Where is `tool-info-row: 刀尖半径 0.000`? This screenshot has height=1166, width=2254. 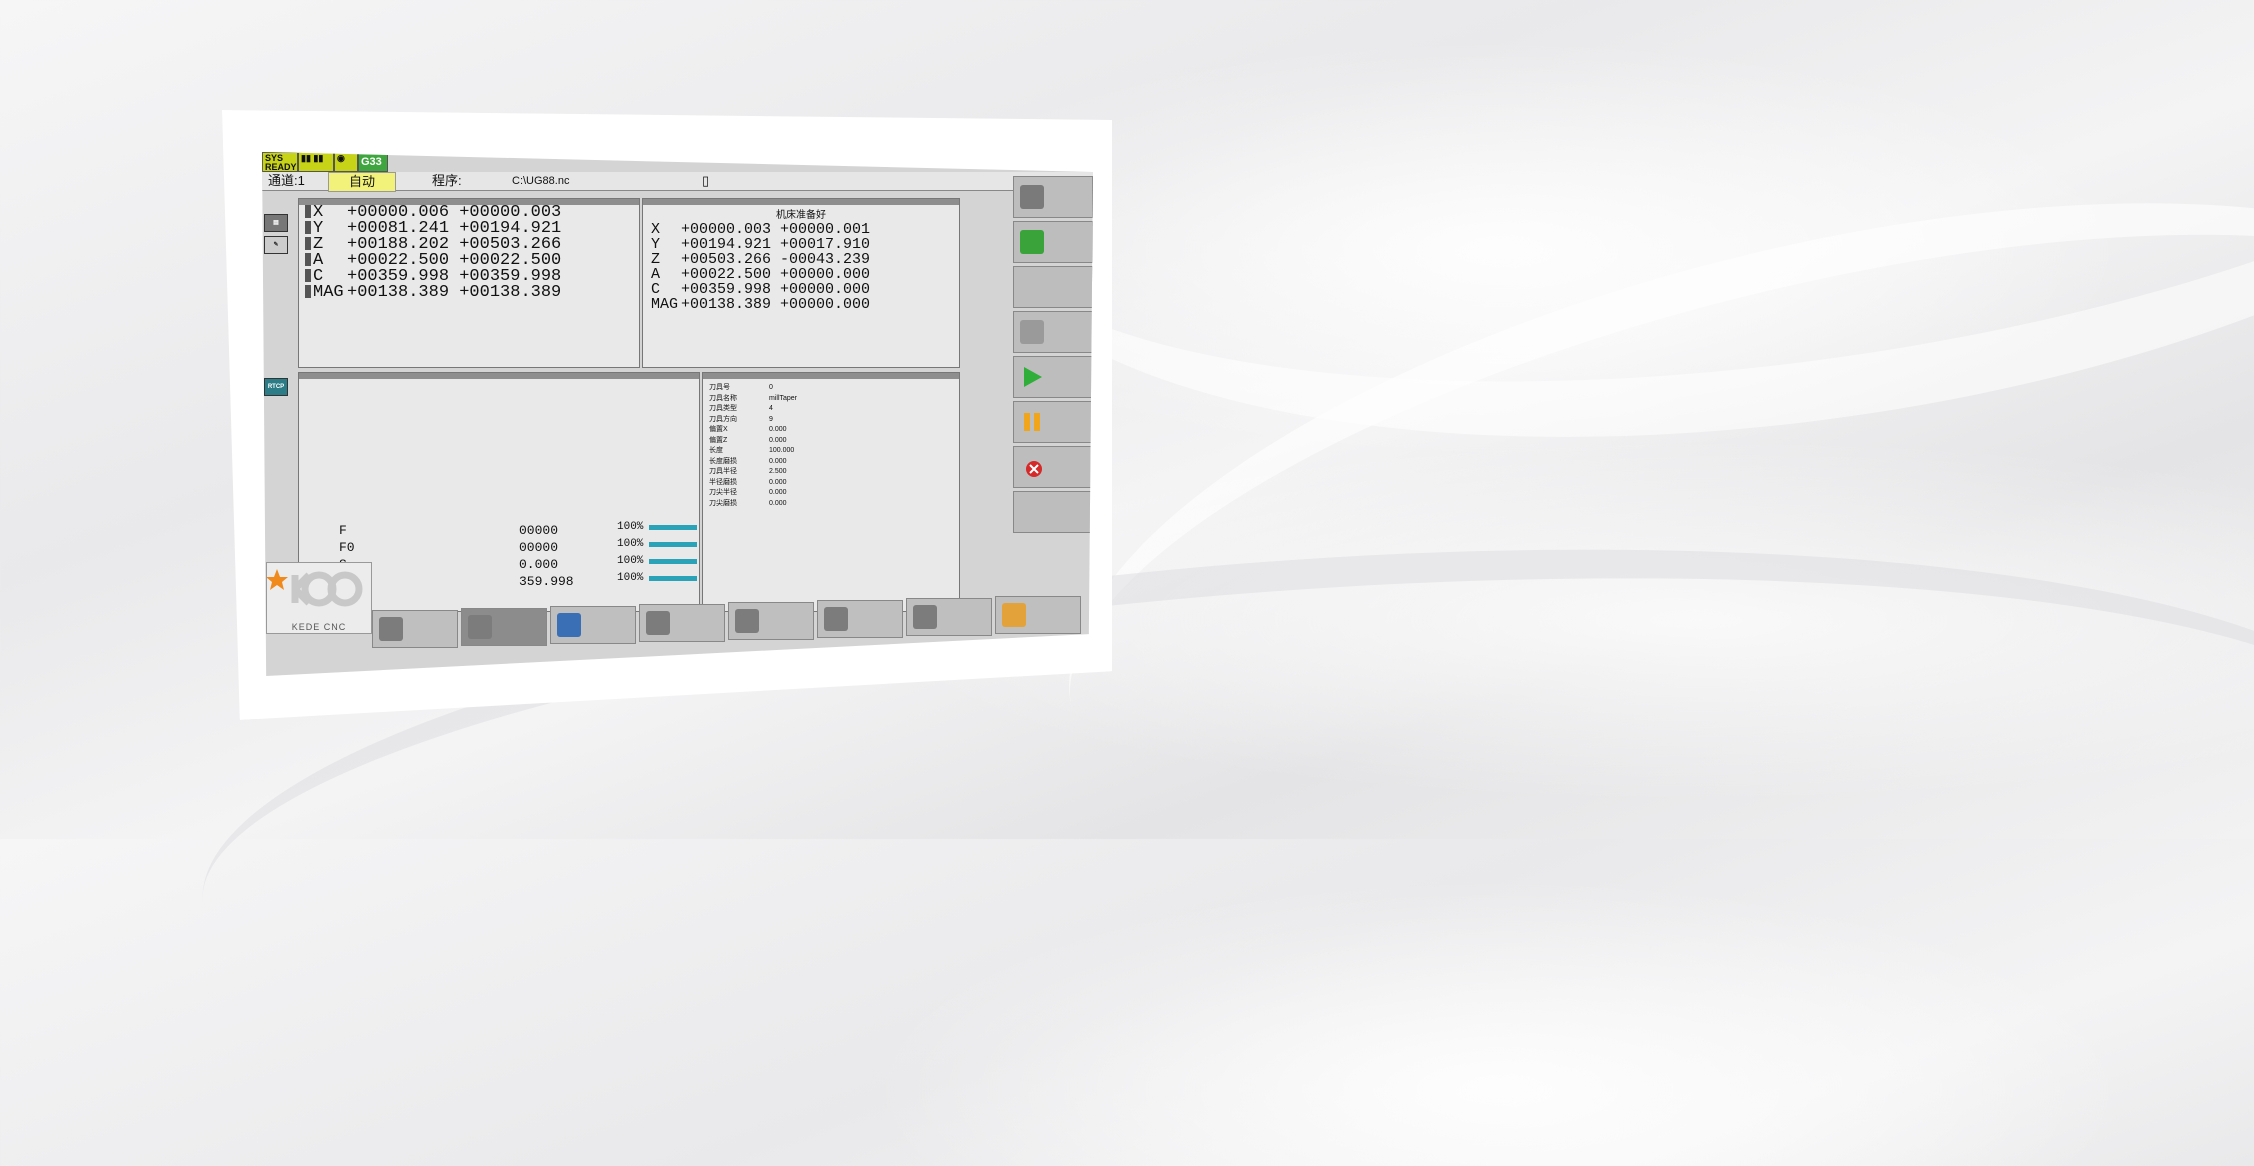
tool-info-row: 刀尖半径 0.000 is located at coordinates (831, 493).